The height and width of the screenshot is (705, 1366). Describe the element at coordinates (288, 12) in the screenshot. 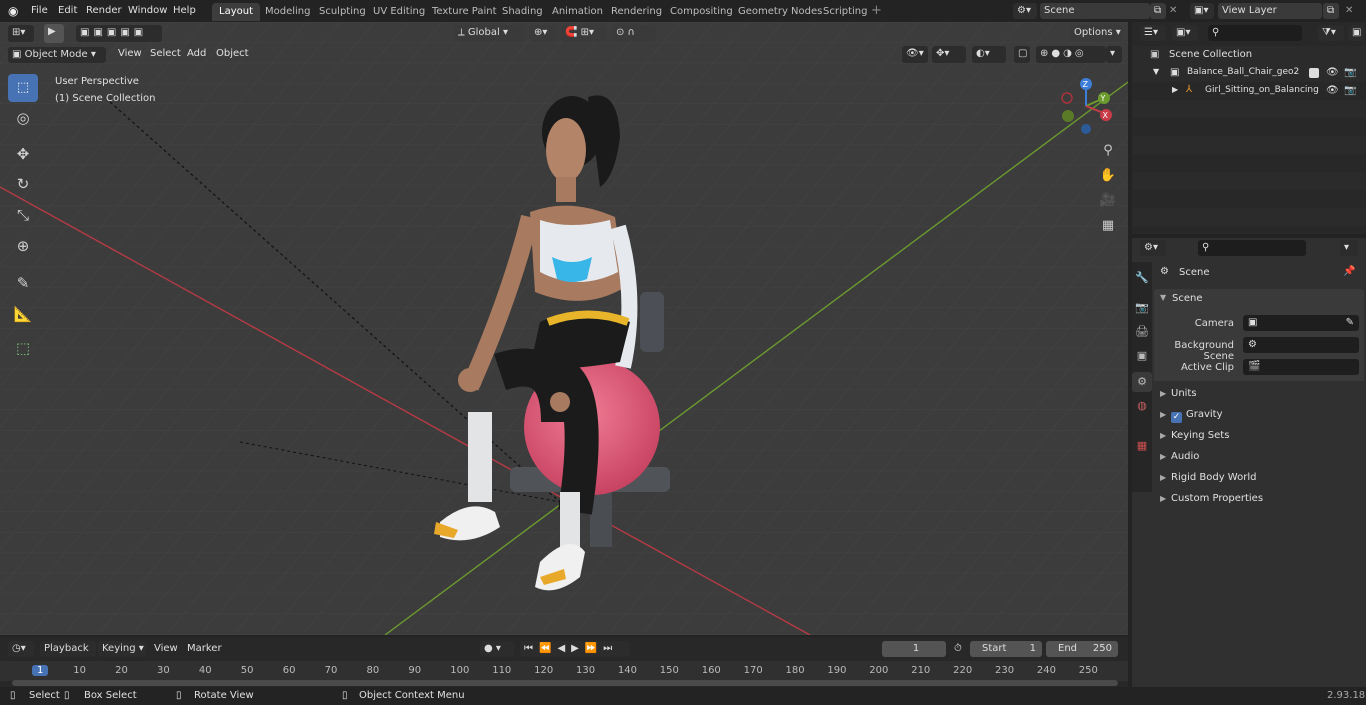

I see `tab-modeling: Modeling` at that location.